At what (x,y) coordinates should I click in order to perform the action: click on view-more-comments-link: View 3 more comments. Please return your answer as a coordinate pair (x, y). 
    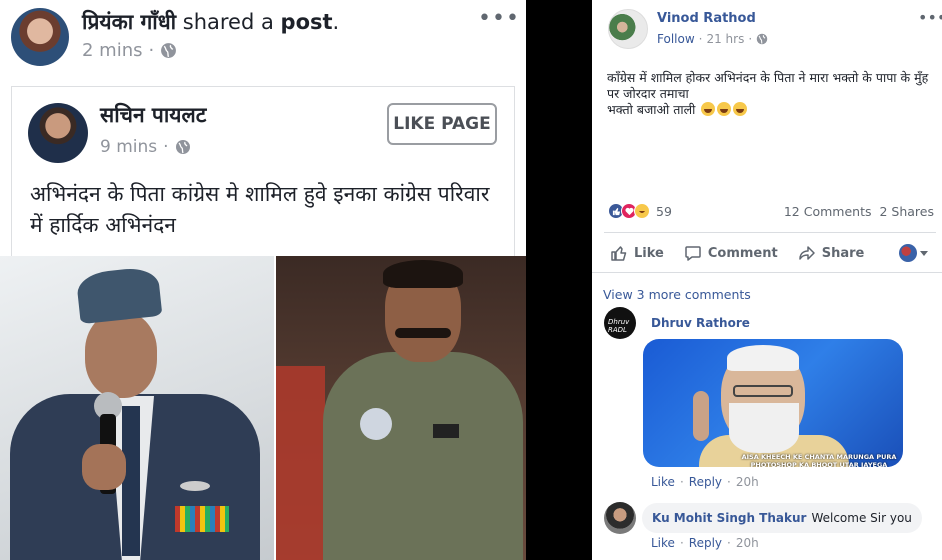
    Looking at the image, I should click on (677, 294).